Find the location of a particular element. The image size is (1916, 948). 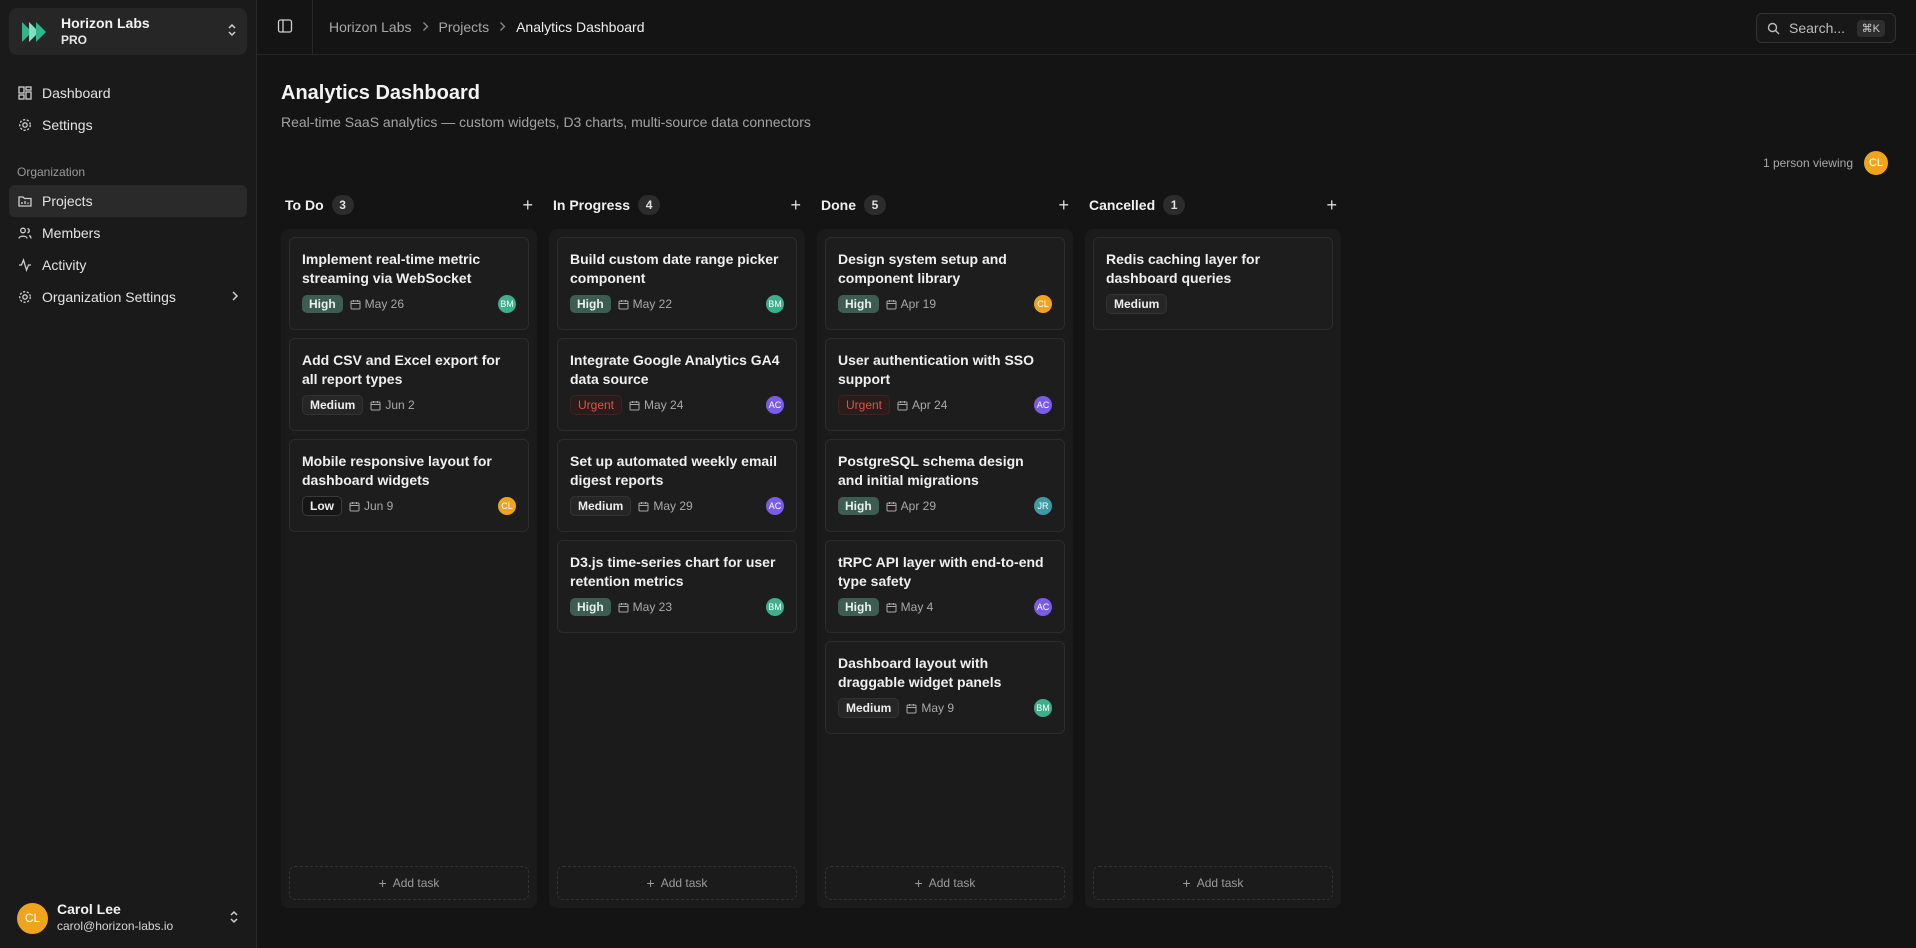

nav-item-label: Dashboard is located at coordinates (76, 93).